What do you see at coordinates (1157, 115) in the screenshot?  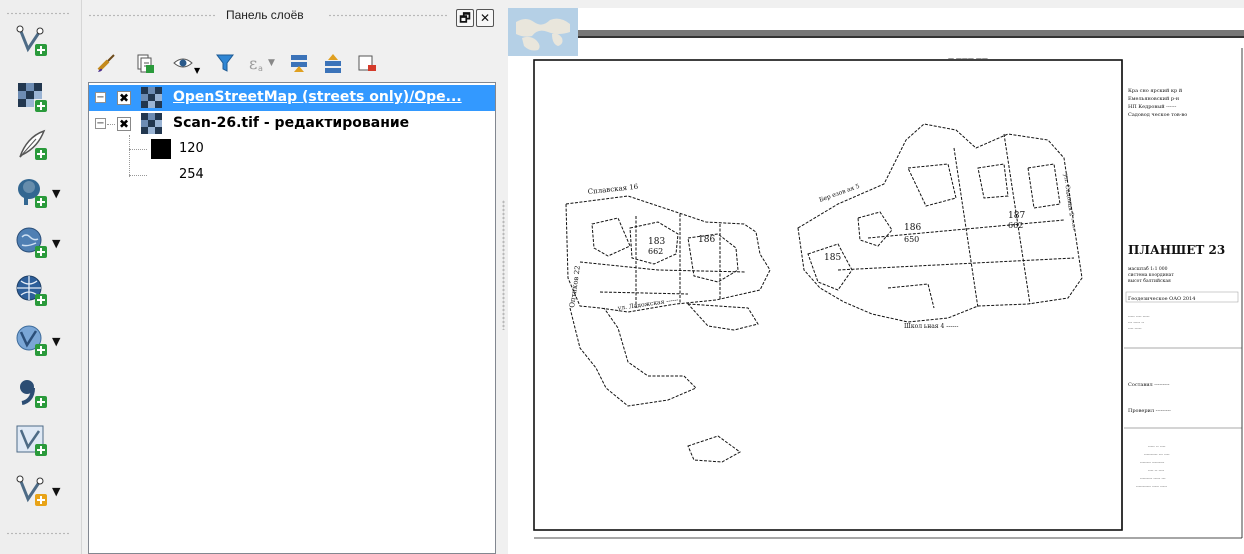 I see `svg-text: Садовод ческое тов-во` at bounding box center [1157, 115].